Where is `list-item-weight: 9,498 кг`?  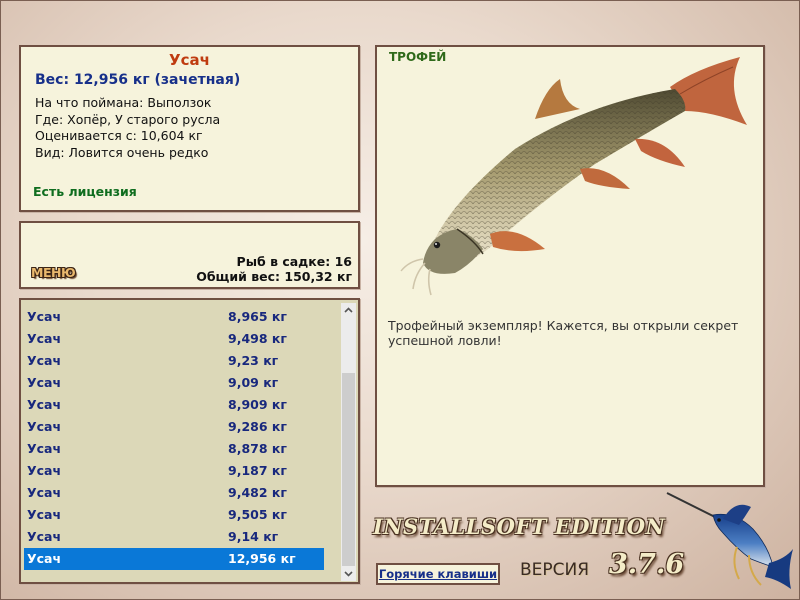 list-item-weight: 9,498 кг is located at coordinates (257, 338).